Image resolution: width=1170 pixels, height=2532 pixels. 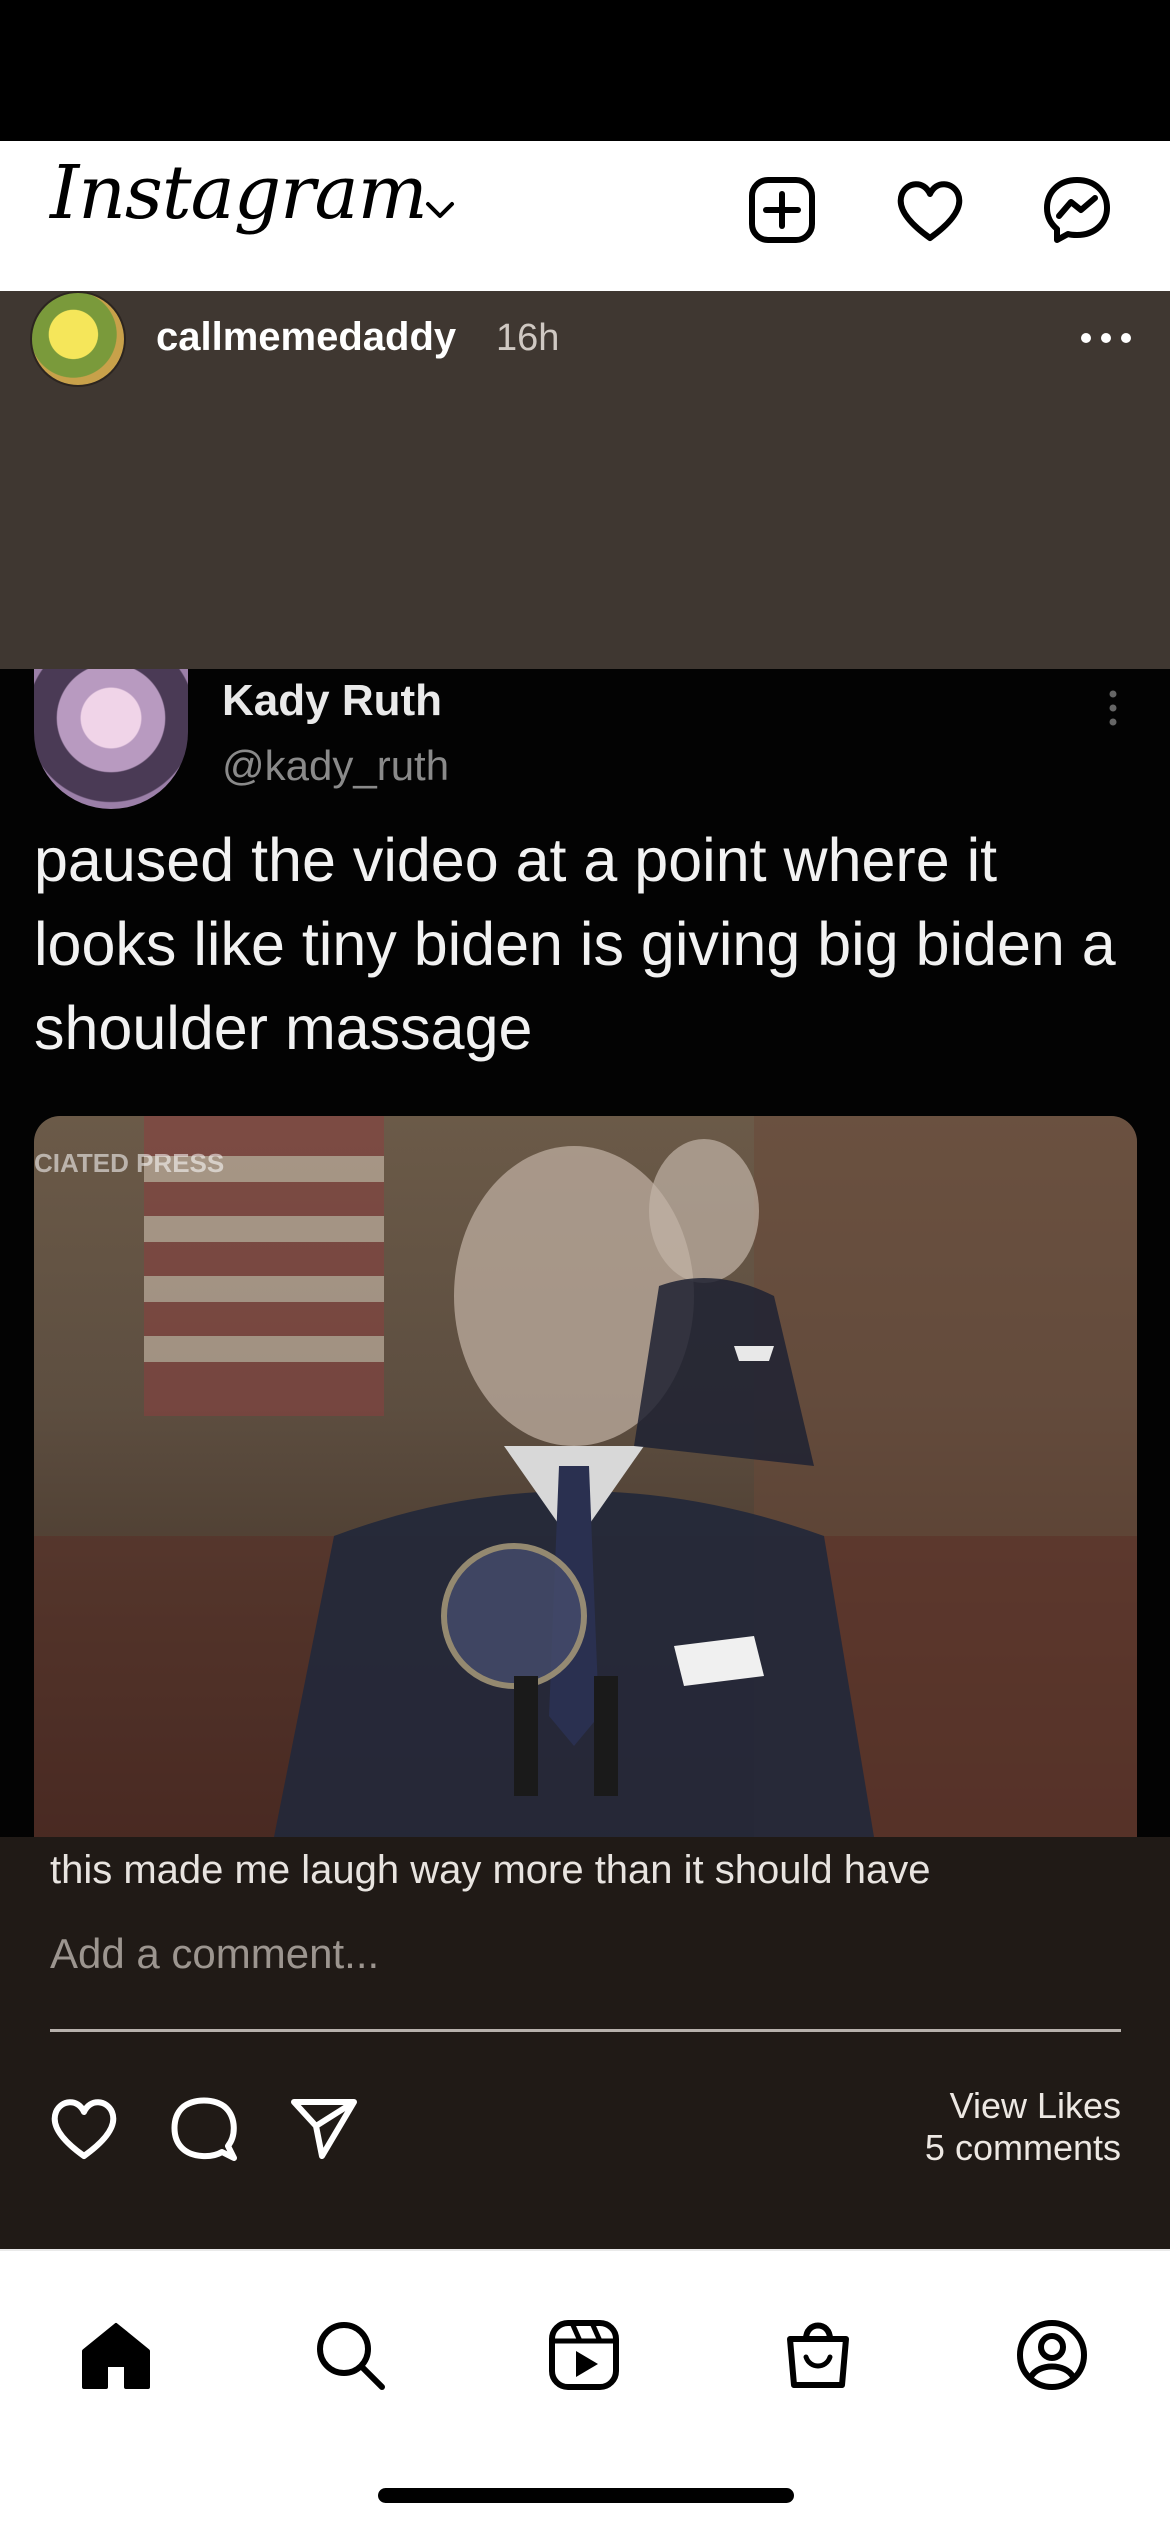 What do you see at coordinates (239, 193) in the screenshot?
I see `instagram-logo: Instagram` at bounding box center [239, 193].